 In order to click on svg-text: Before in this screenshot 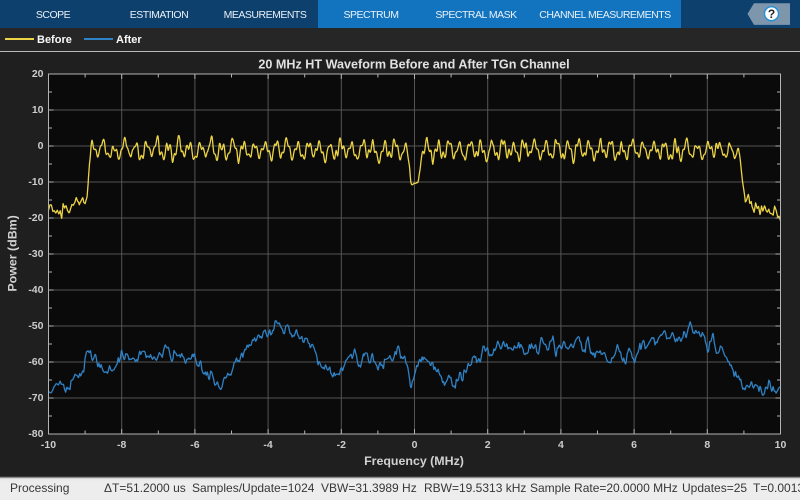, I will do `click(54, 40)`.